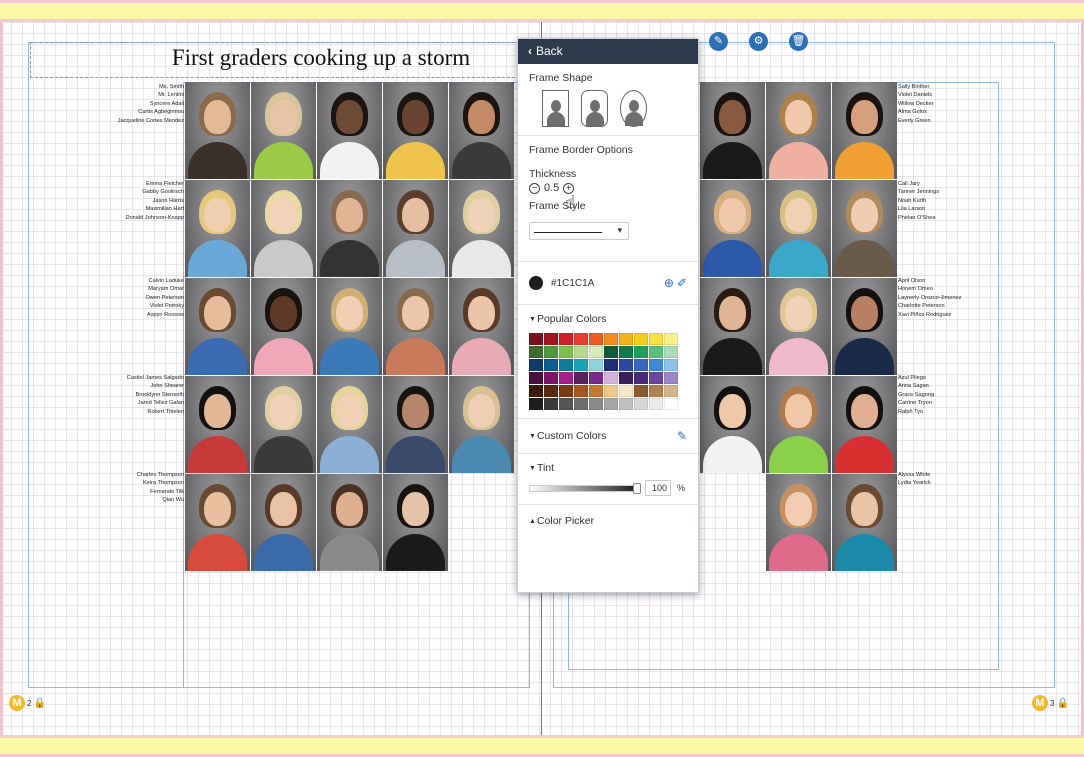 The image size is (1084, 757). Describe the element at coordinates (658, 488) in the screenshot. I see `tint-input: 100` at that location.